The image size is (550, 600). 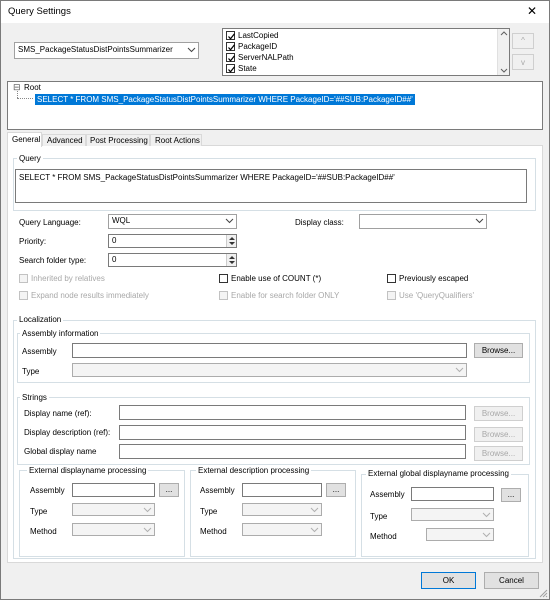 I want to click on close-icon: ✕, so click(x=532, y=11).